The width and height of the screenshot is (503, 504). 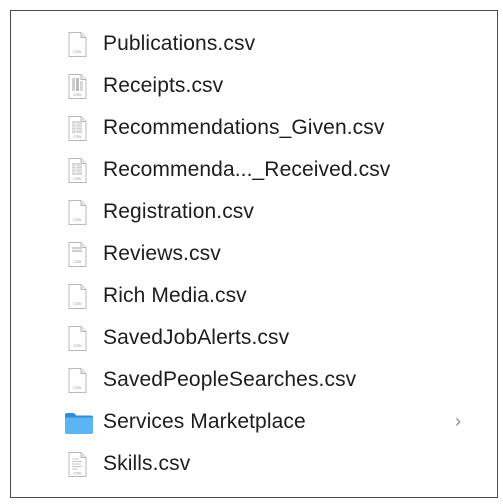 What do you see at coordinates (204, 421) in the screenshot?
I see `folder-name: Services Marketplace` at bounding box center [204, 421].